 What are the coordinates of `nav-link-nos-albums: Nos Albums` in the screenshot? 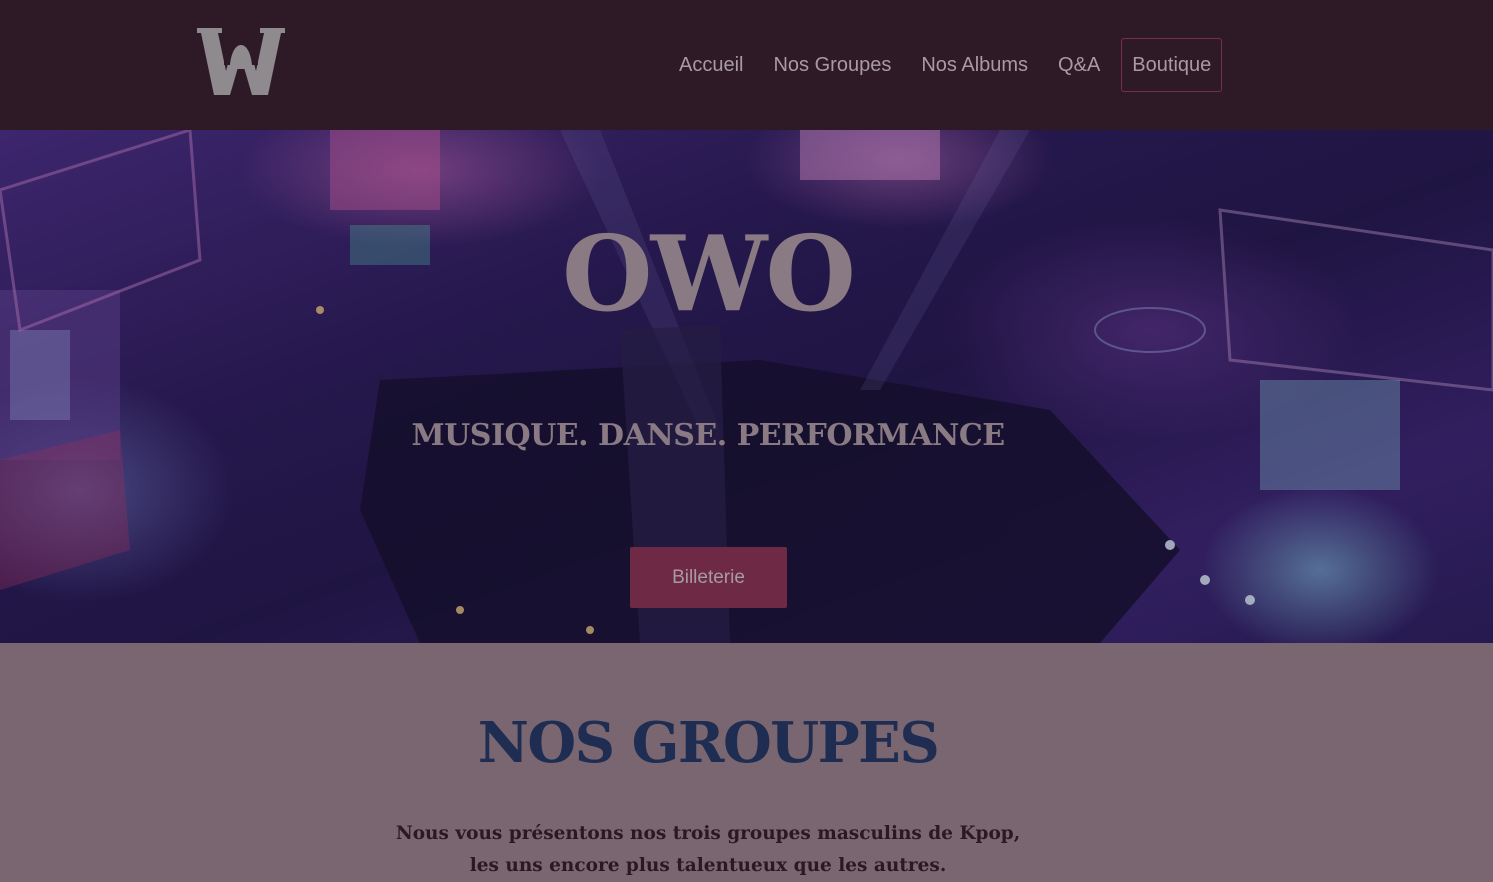 It's located at (974, 65).